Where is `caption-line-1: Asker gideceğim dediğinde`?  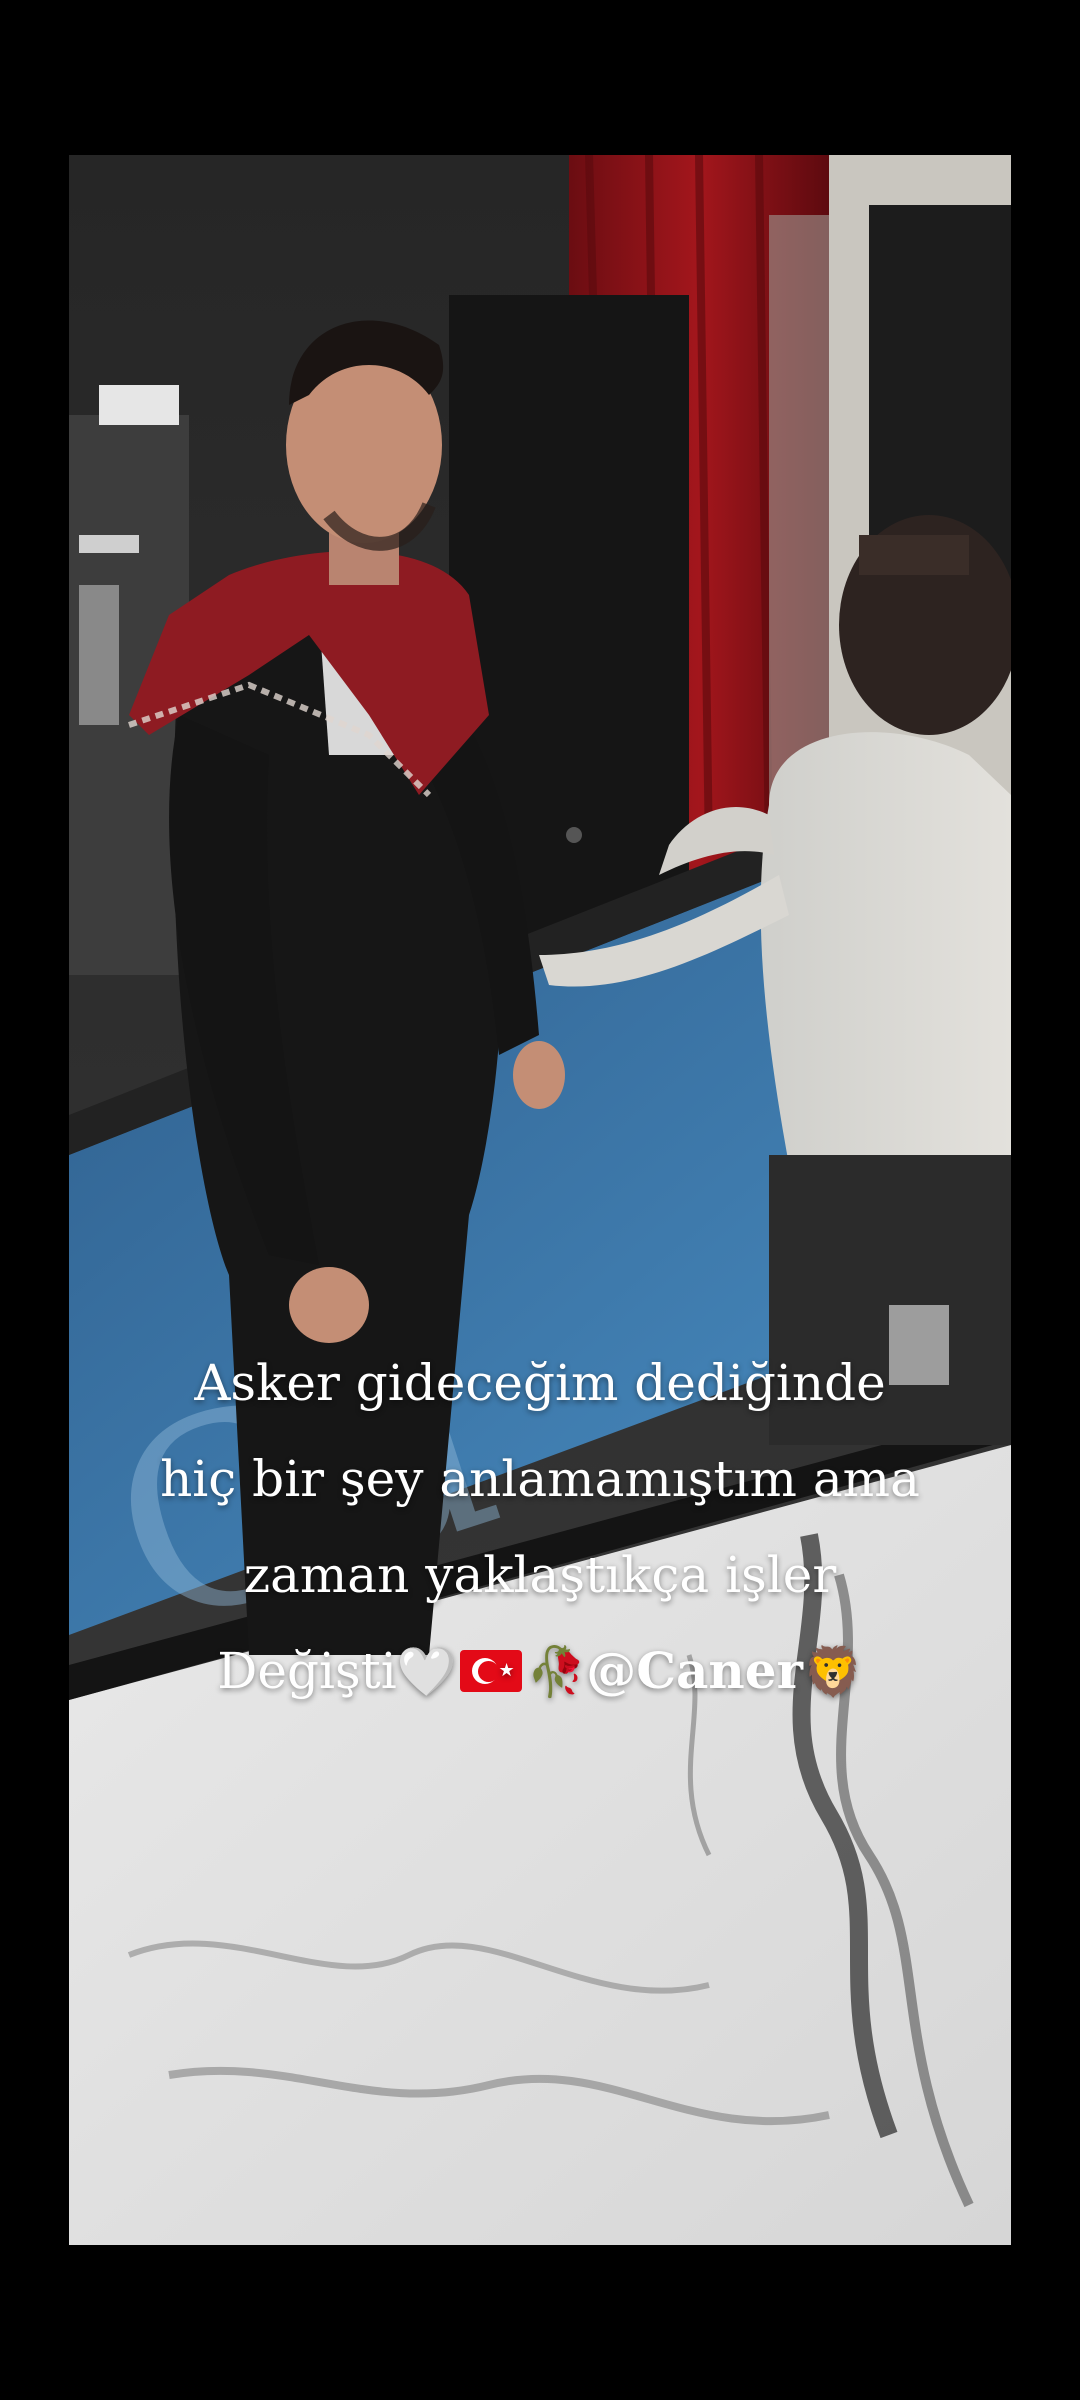
caption-line-1: Asker gideceğim dediğinde is located at coordinates (540, 1383).